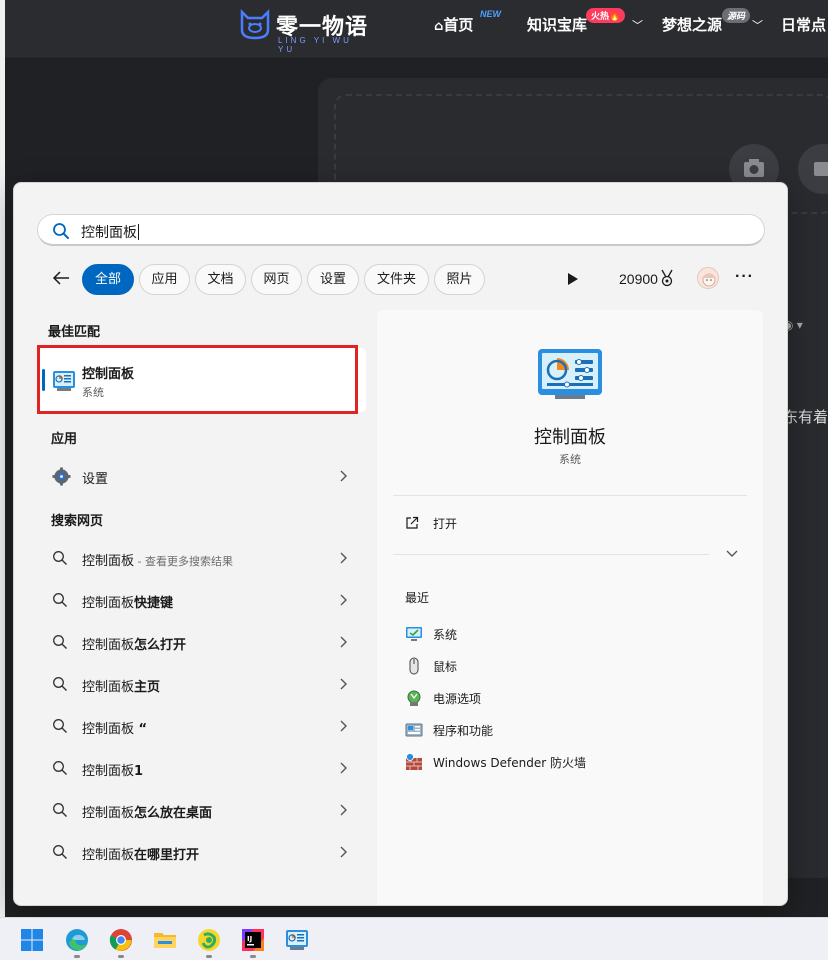 The width and height of the screenshot is (828, 960). I want to click on home-icon: ⌂, so click(439, 26).